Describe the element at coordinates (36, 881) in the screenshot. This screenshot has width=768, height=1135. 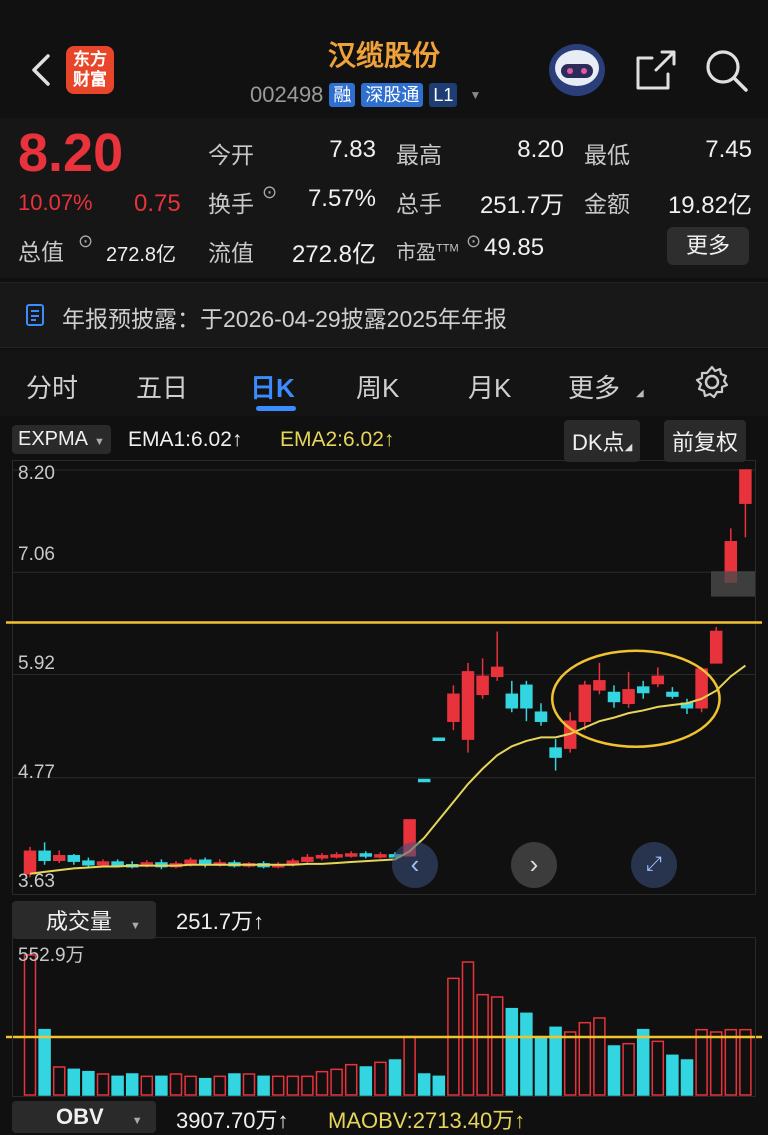
I see `y-tick-label: 3.63` at that location.